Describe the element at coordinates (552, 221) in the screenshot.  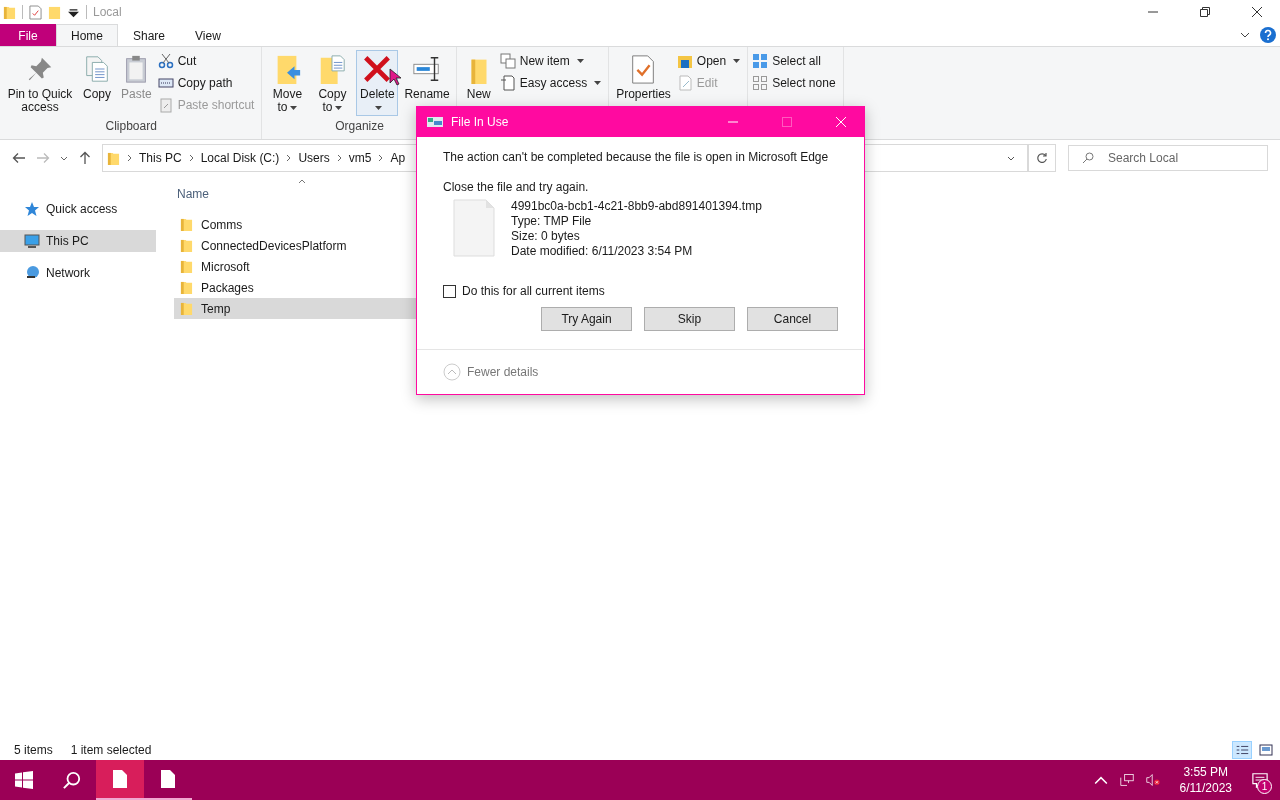
I see `file-type: Type: TMP File` at that location.